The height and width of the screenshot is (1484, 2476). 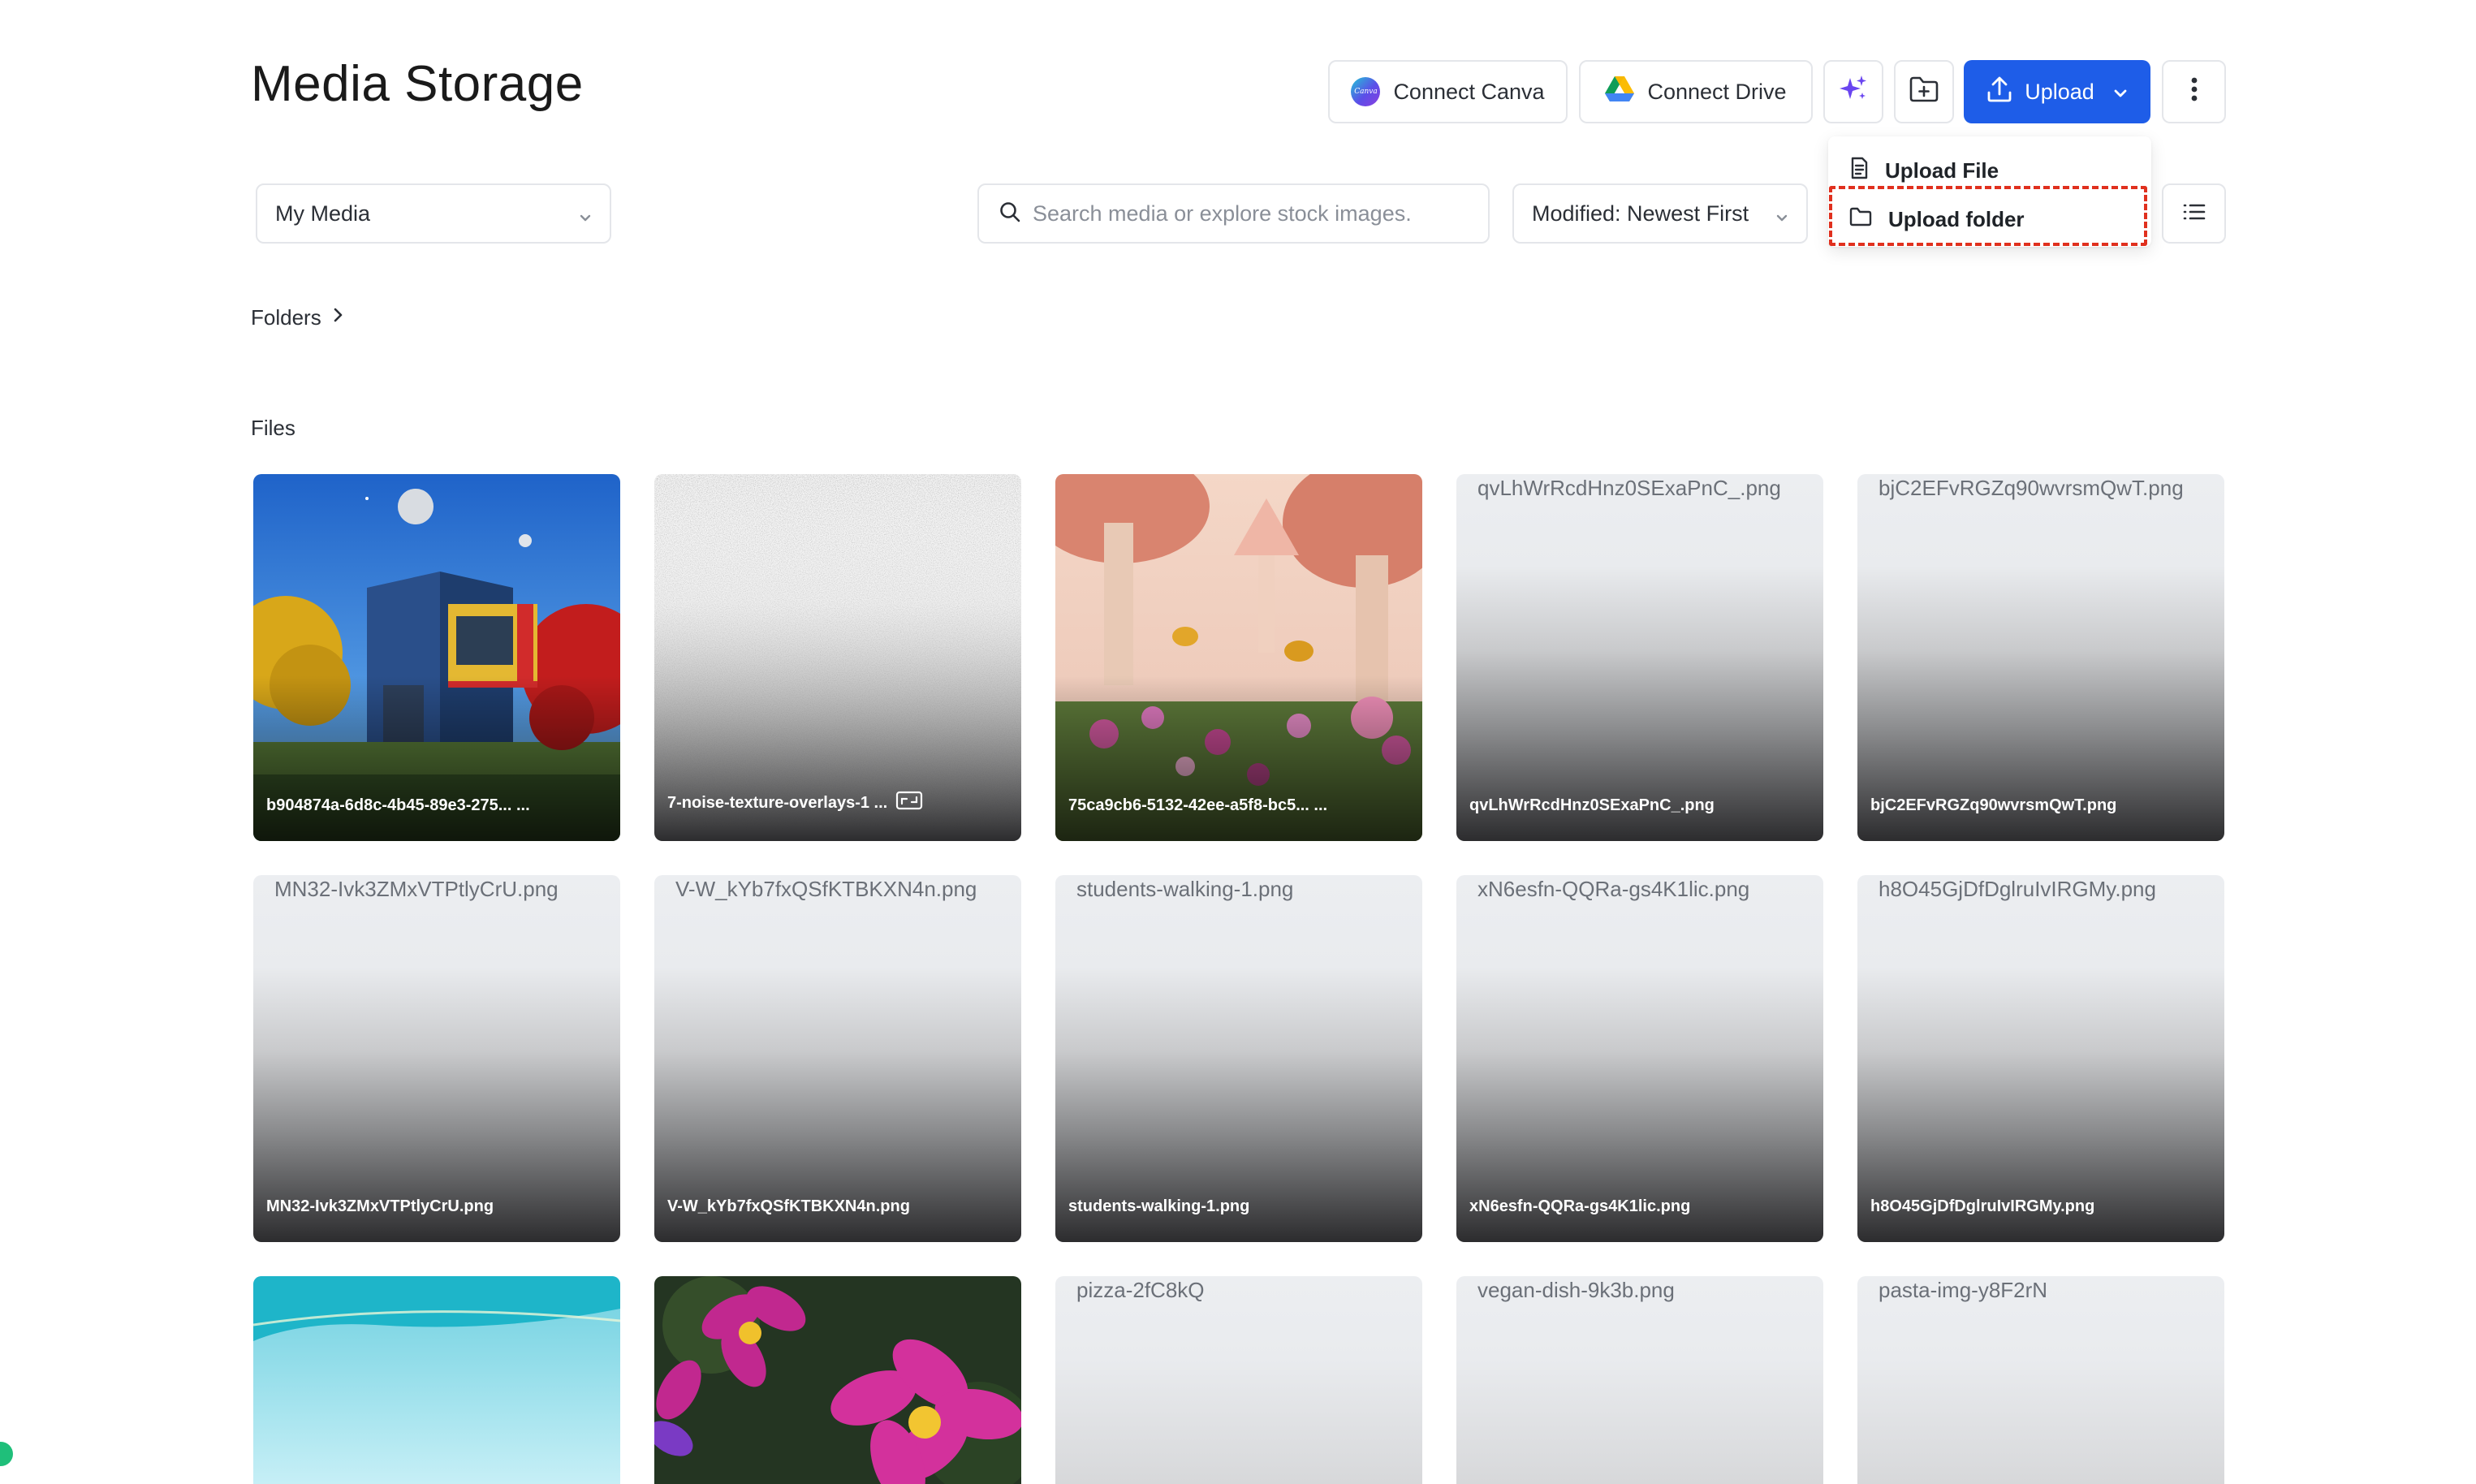 I want to click on house-thumbnail-image, so click(x=437, y=657).